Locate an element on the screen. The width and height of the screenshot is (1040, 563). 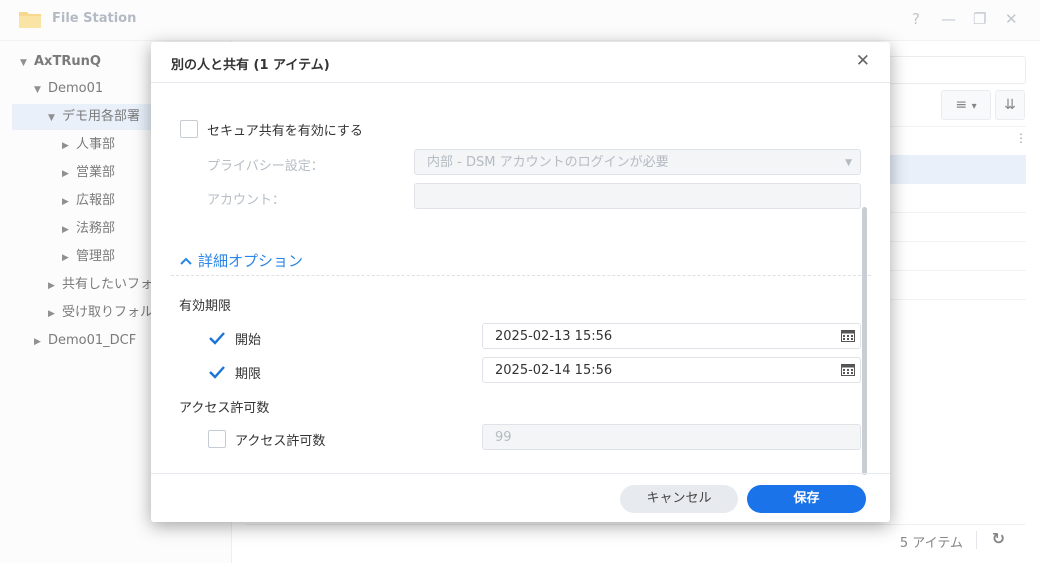
end-datetime-value: 2025-02-14 15:56 is located at coordinates (554, 370).